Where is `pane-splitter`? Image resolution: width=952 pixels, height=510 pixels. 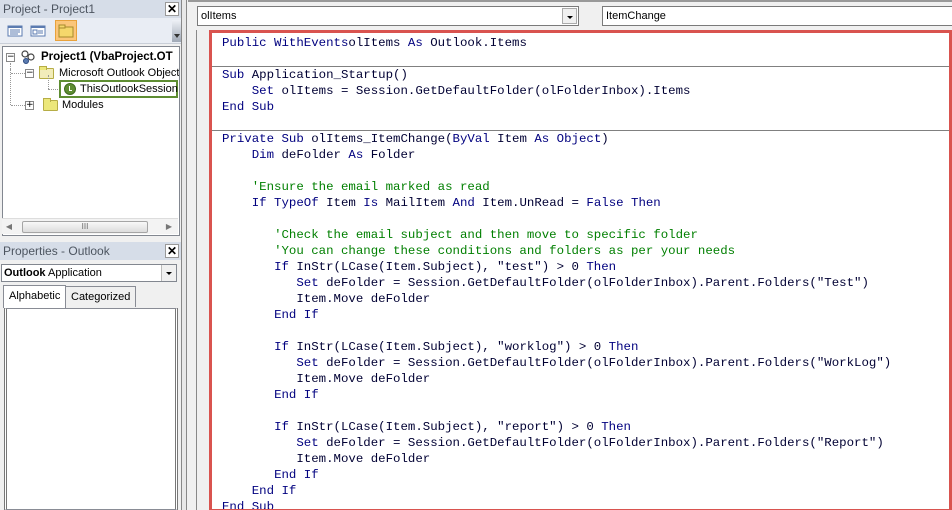 pane-splitter is located at coordinates (184, 255).